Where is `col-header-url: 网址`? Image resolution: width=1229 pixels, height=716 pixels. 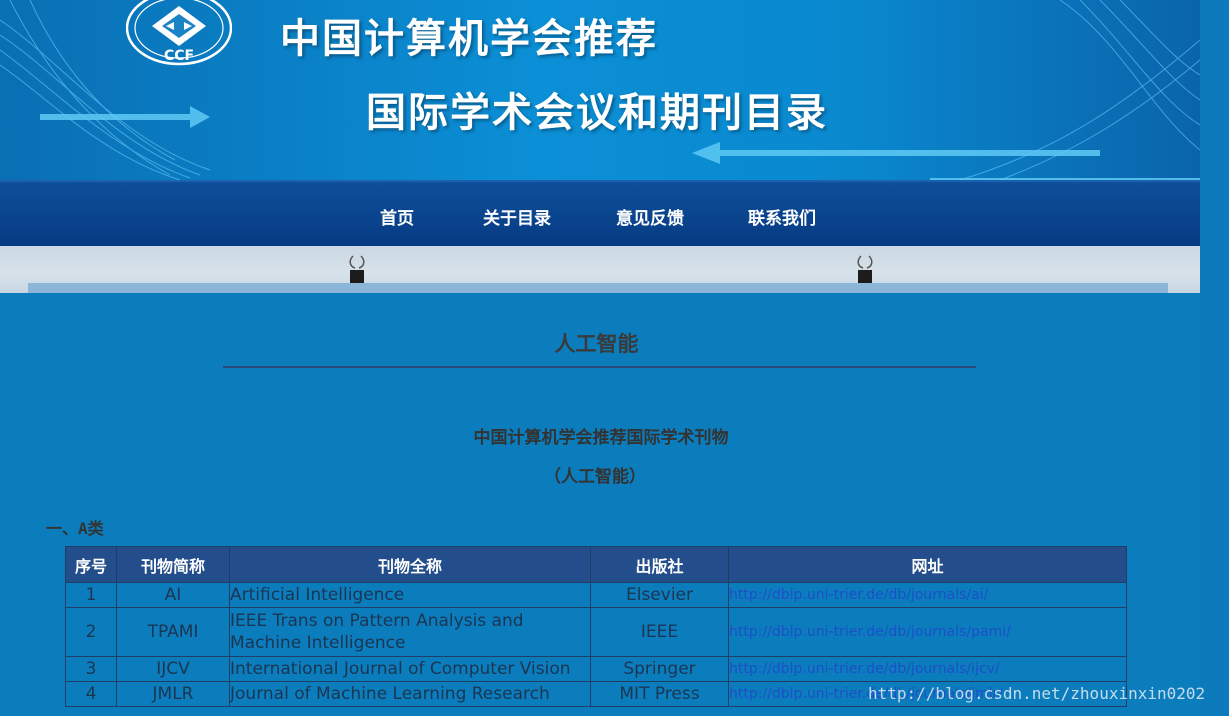
col-header-url: 网址 is located at coordinates (927, 564).